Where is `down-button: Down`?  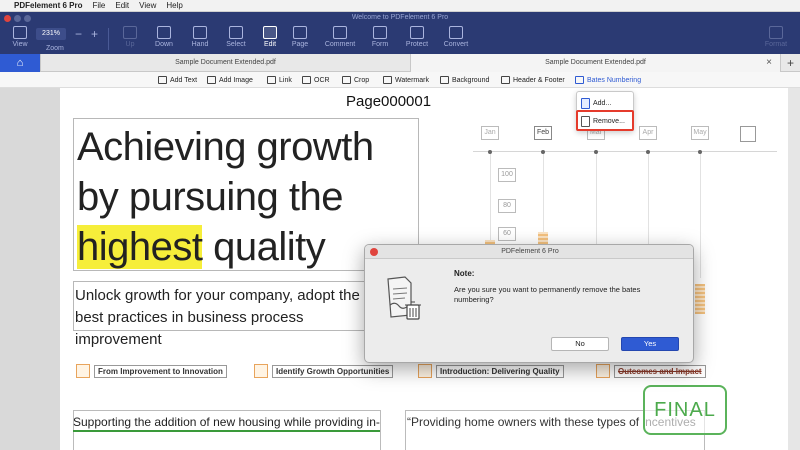 down-button: Down is located at coordinates (164, 37).